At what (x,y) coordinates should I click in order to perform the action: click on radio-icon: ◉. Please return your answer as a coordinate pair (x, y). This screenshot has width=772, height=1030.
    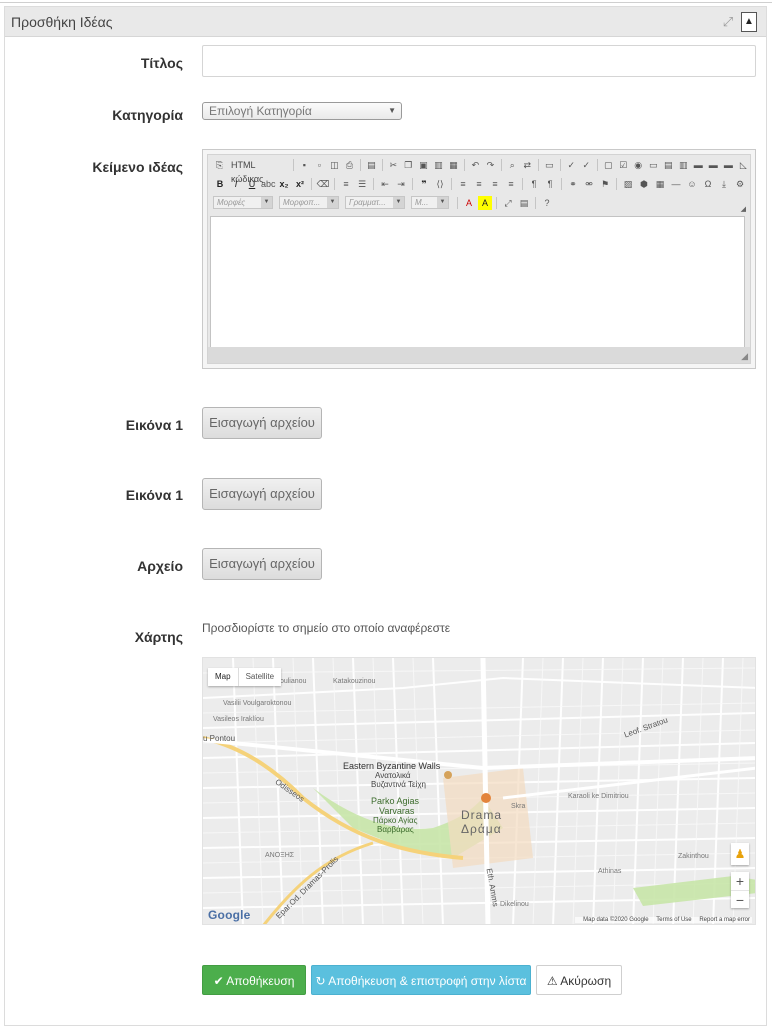
    Looking at the image, I should click on (638, 165).